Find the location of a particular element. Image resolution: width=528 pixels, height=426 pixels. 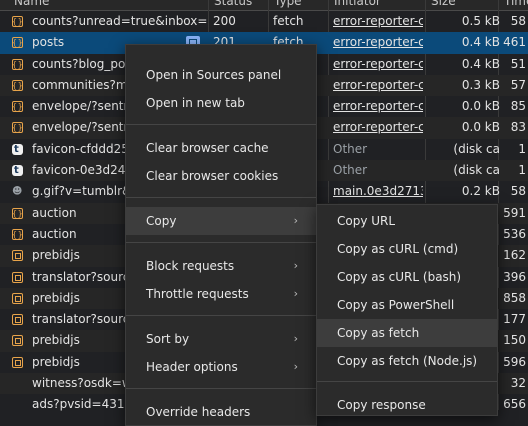

submenu-item-label: Copy as cURL (bash) is located at coordinates (399, 277).